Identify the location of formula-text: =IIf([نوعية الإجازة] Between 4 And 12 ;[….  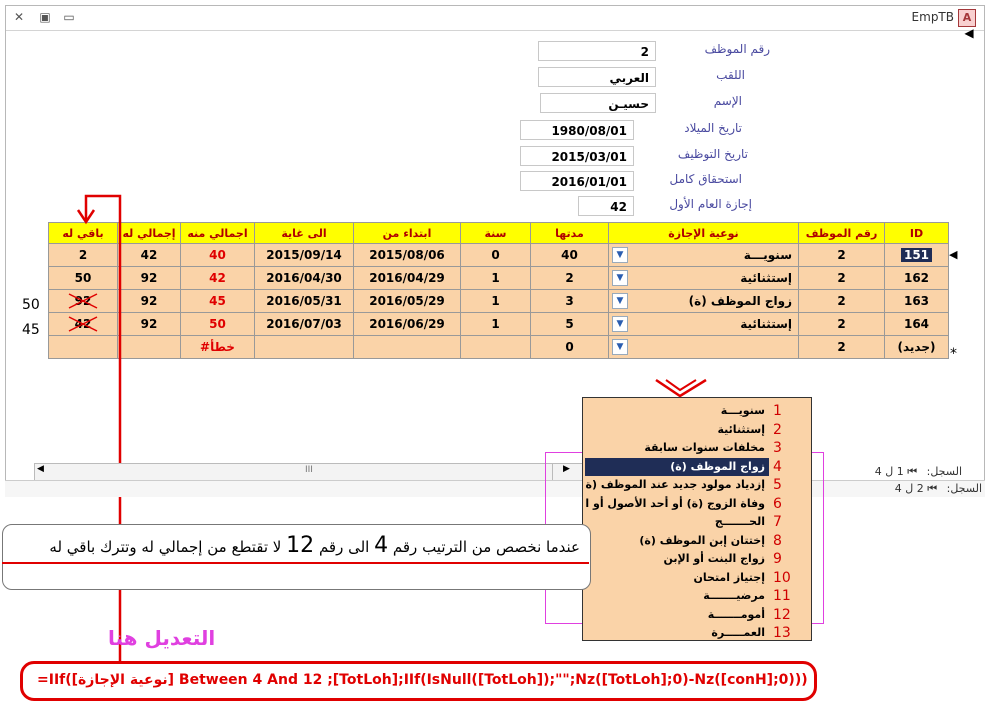
(422, 680).